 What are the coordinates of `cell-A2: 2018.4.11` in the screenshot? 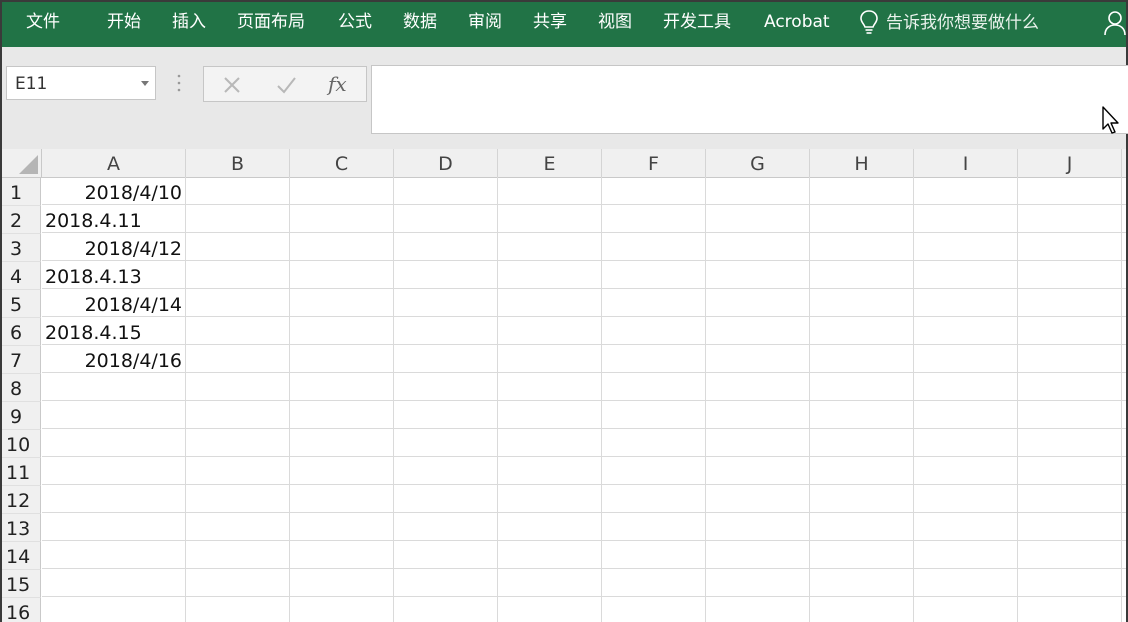 It's located at (113, 220).